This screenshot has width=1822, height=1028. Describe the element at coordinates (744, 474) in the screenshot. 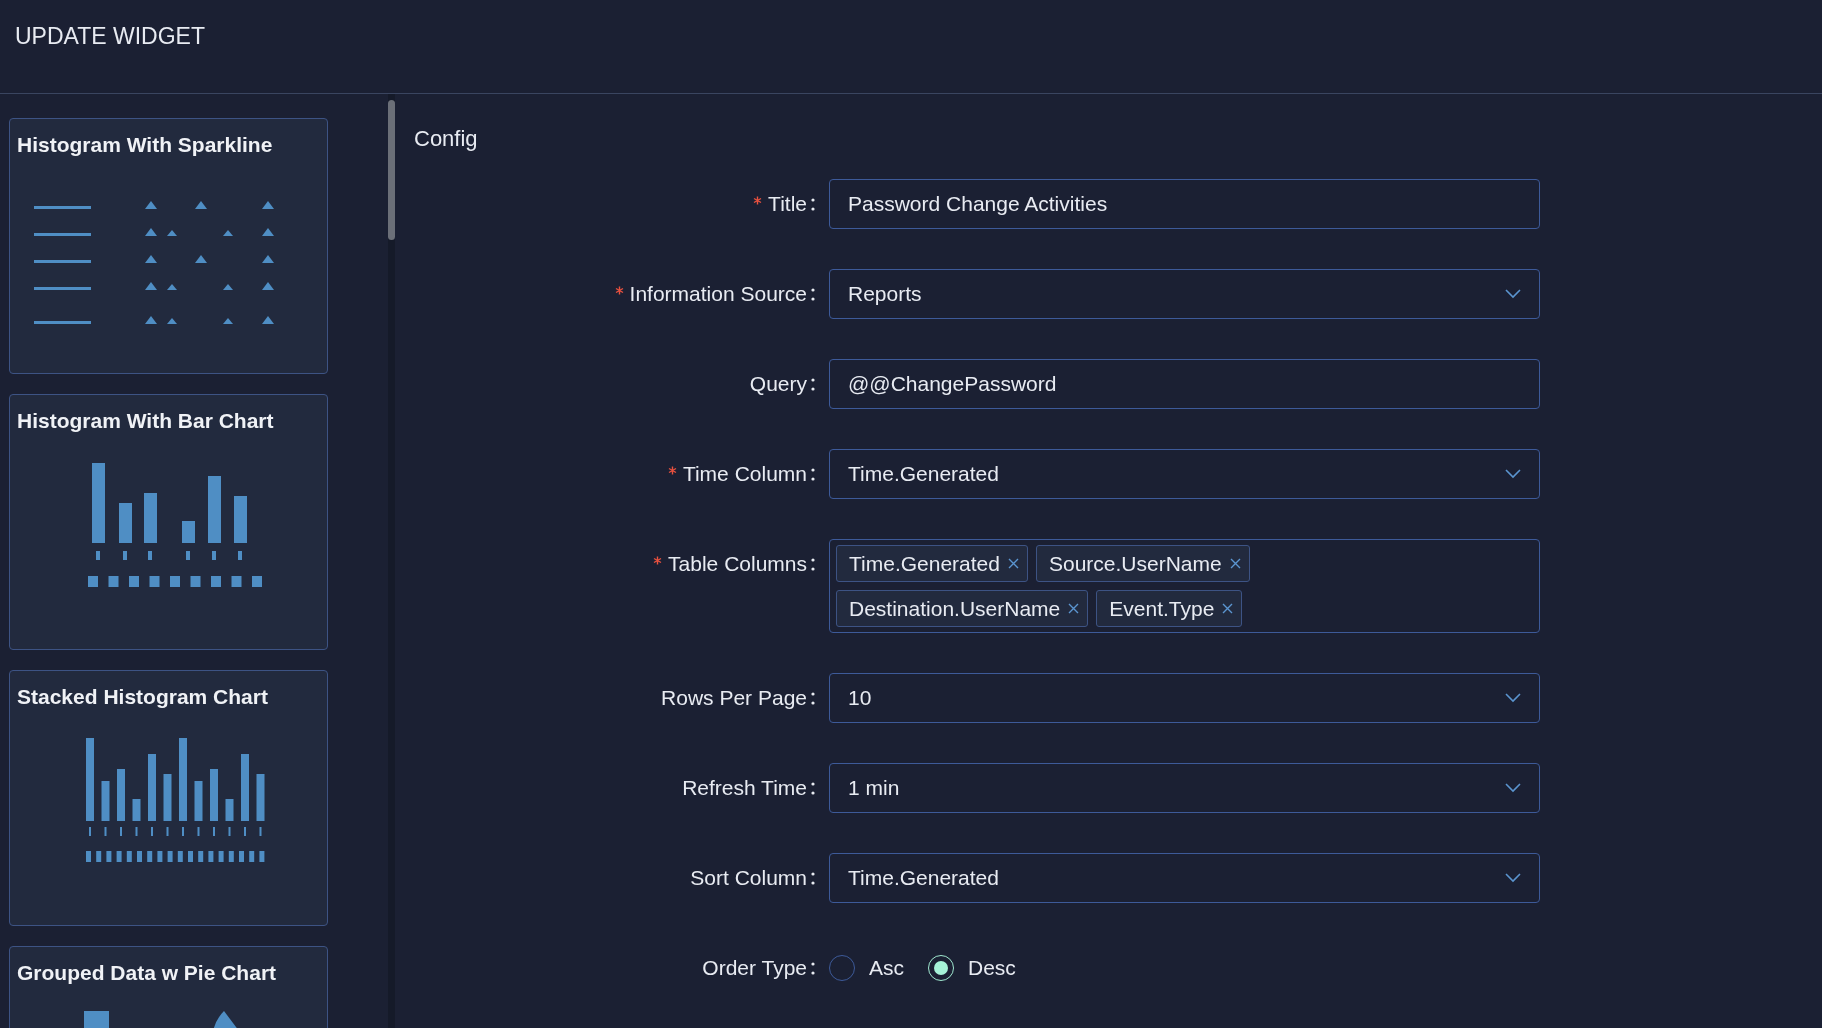

I see `field-label: Time Column` at that location.